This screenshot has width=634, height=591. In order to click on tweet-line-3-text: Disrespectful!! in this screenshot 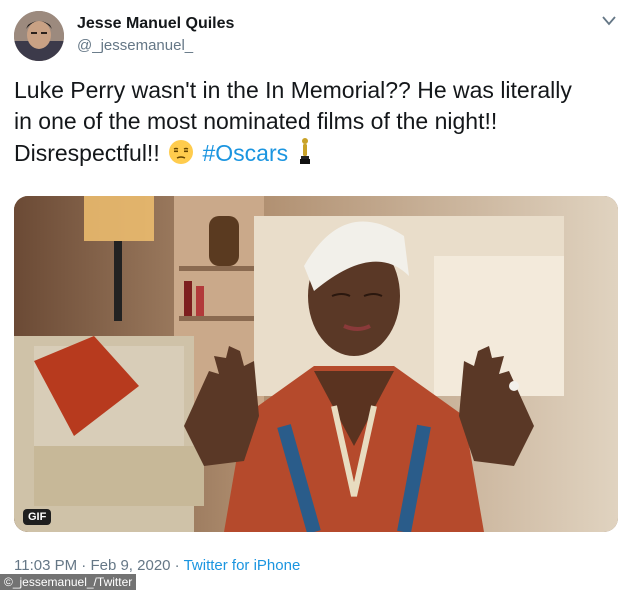, I will do `click(87, 153)`.